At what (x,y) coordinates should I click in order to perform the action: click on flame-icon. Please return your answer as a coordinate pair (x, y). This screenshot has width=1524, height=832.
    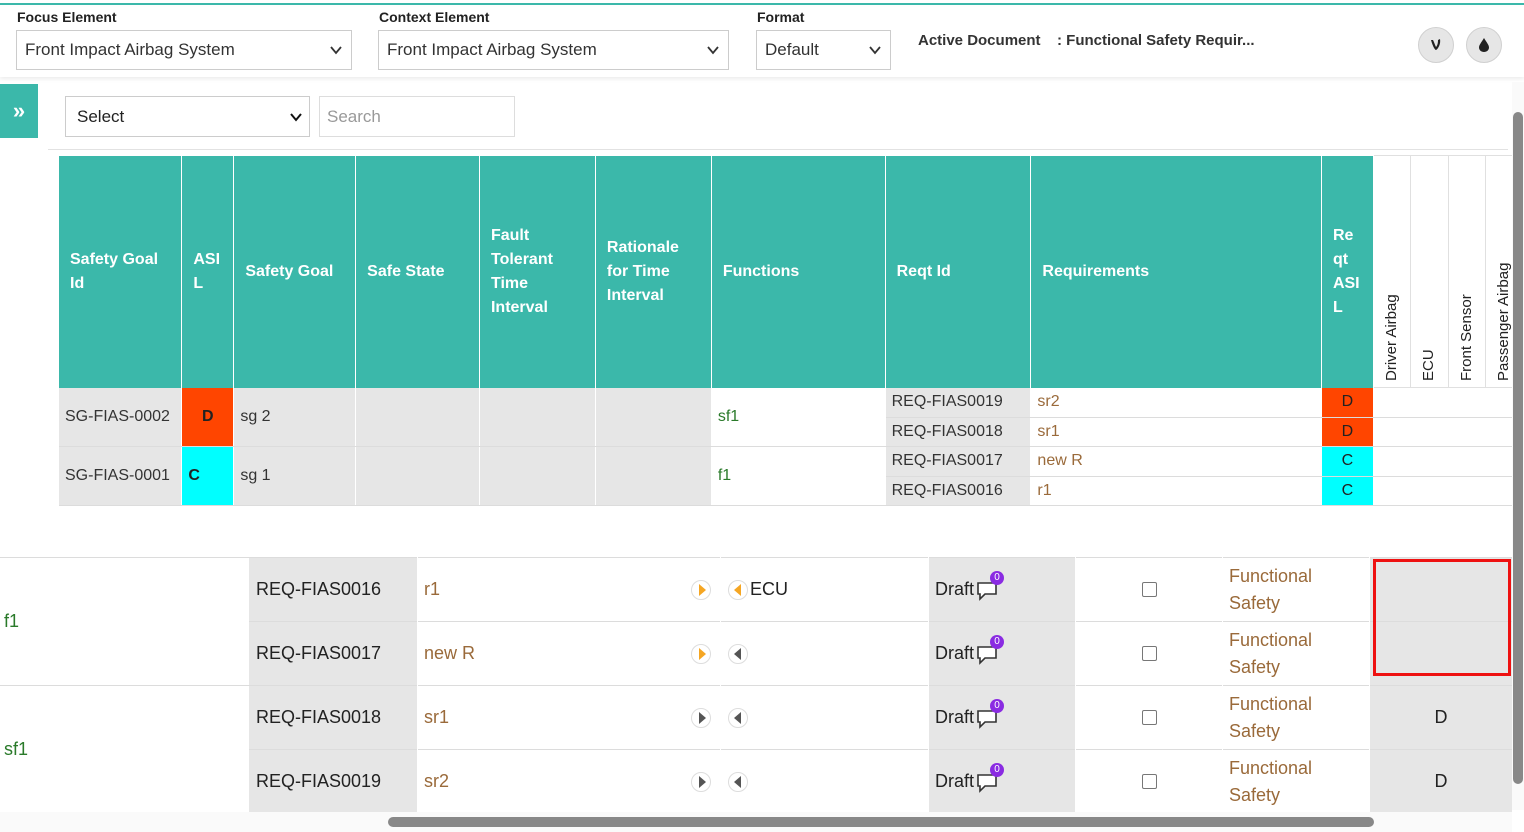
    Looking at the image, I should click on (1436, 44).